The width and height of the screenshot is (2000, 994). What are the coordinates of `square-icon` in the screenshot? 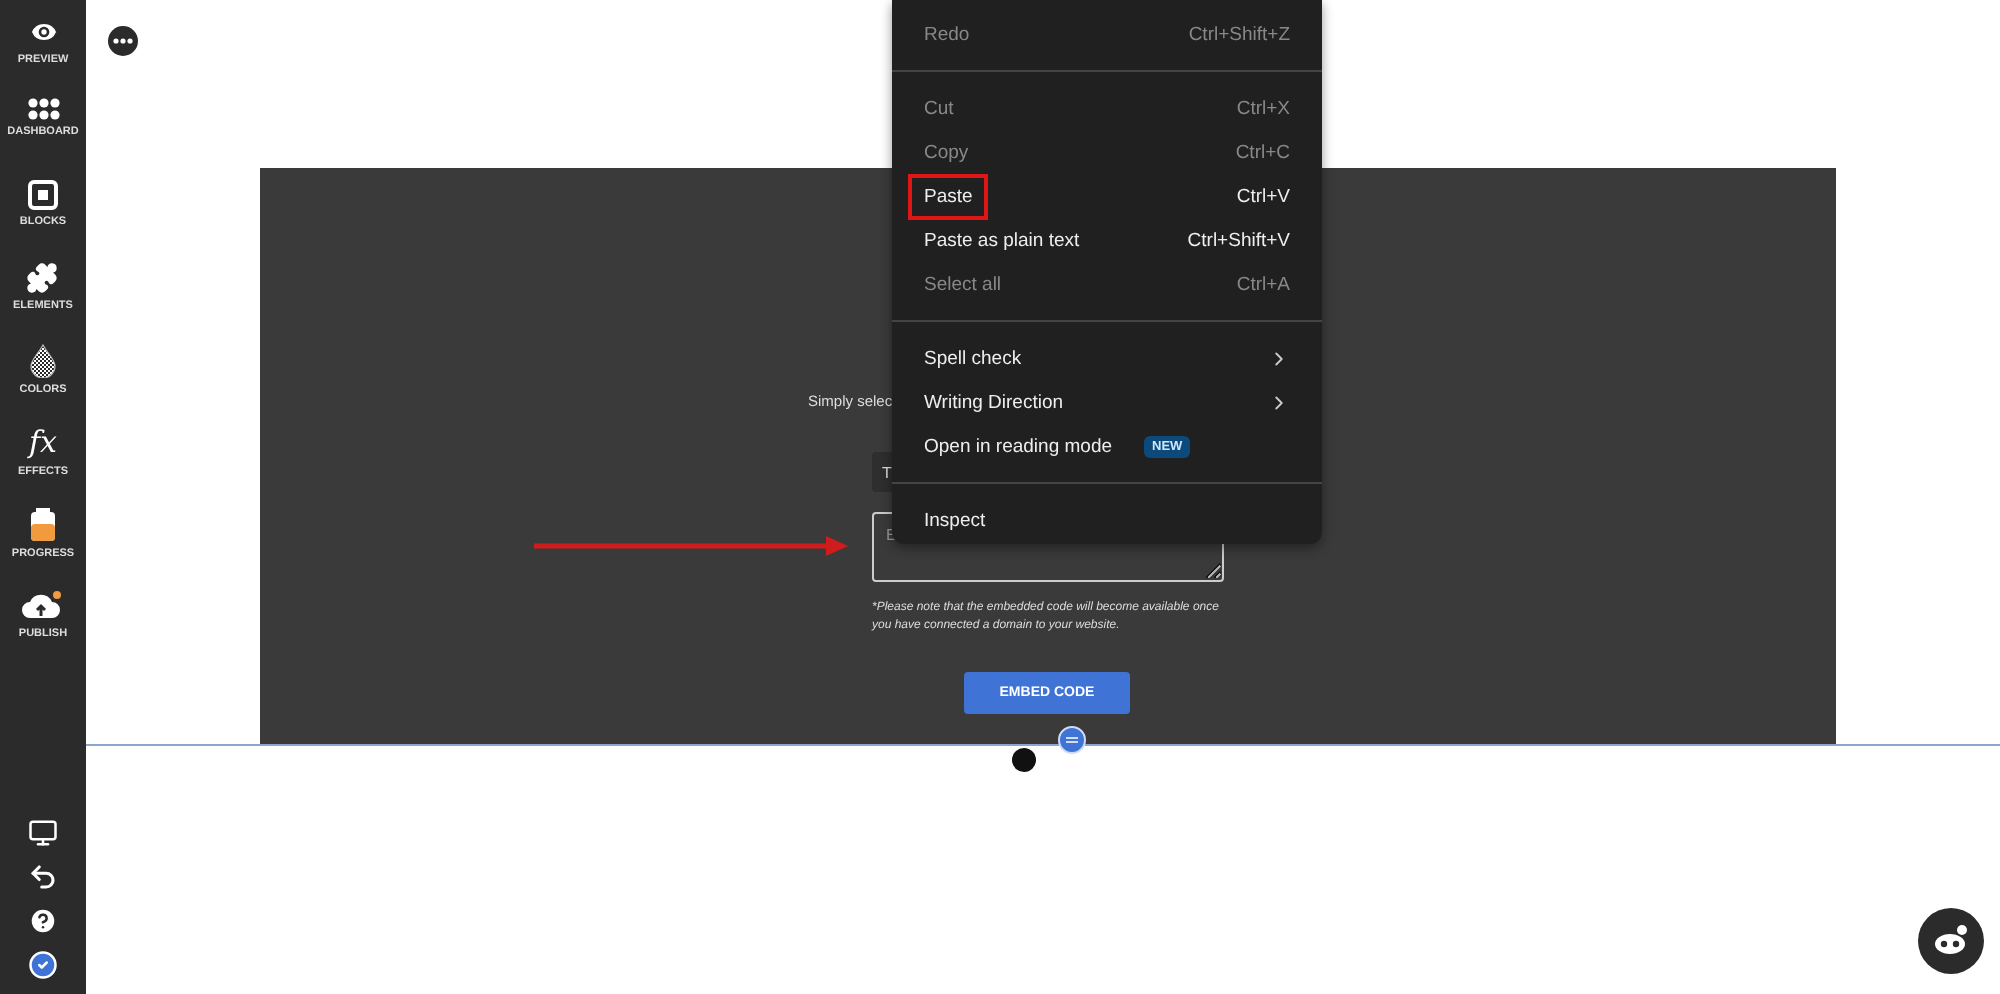 It's located at (42, 195).